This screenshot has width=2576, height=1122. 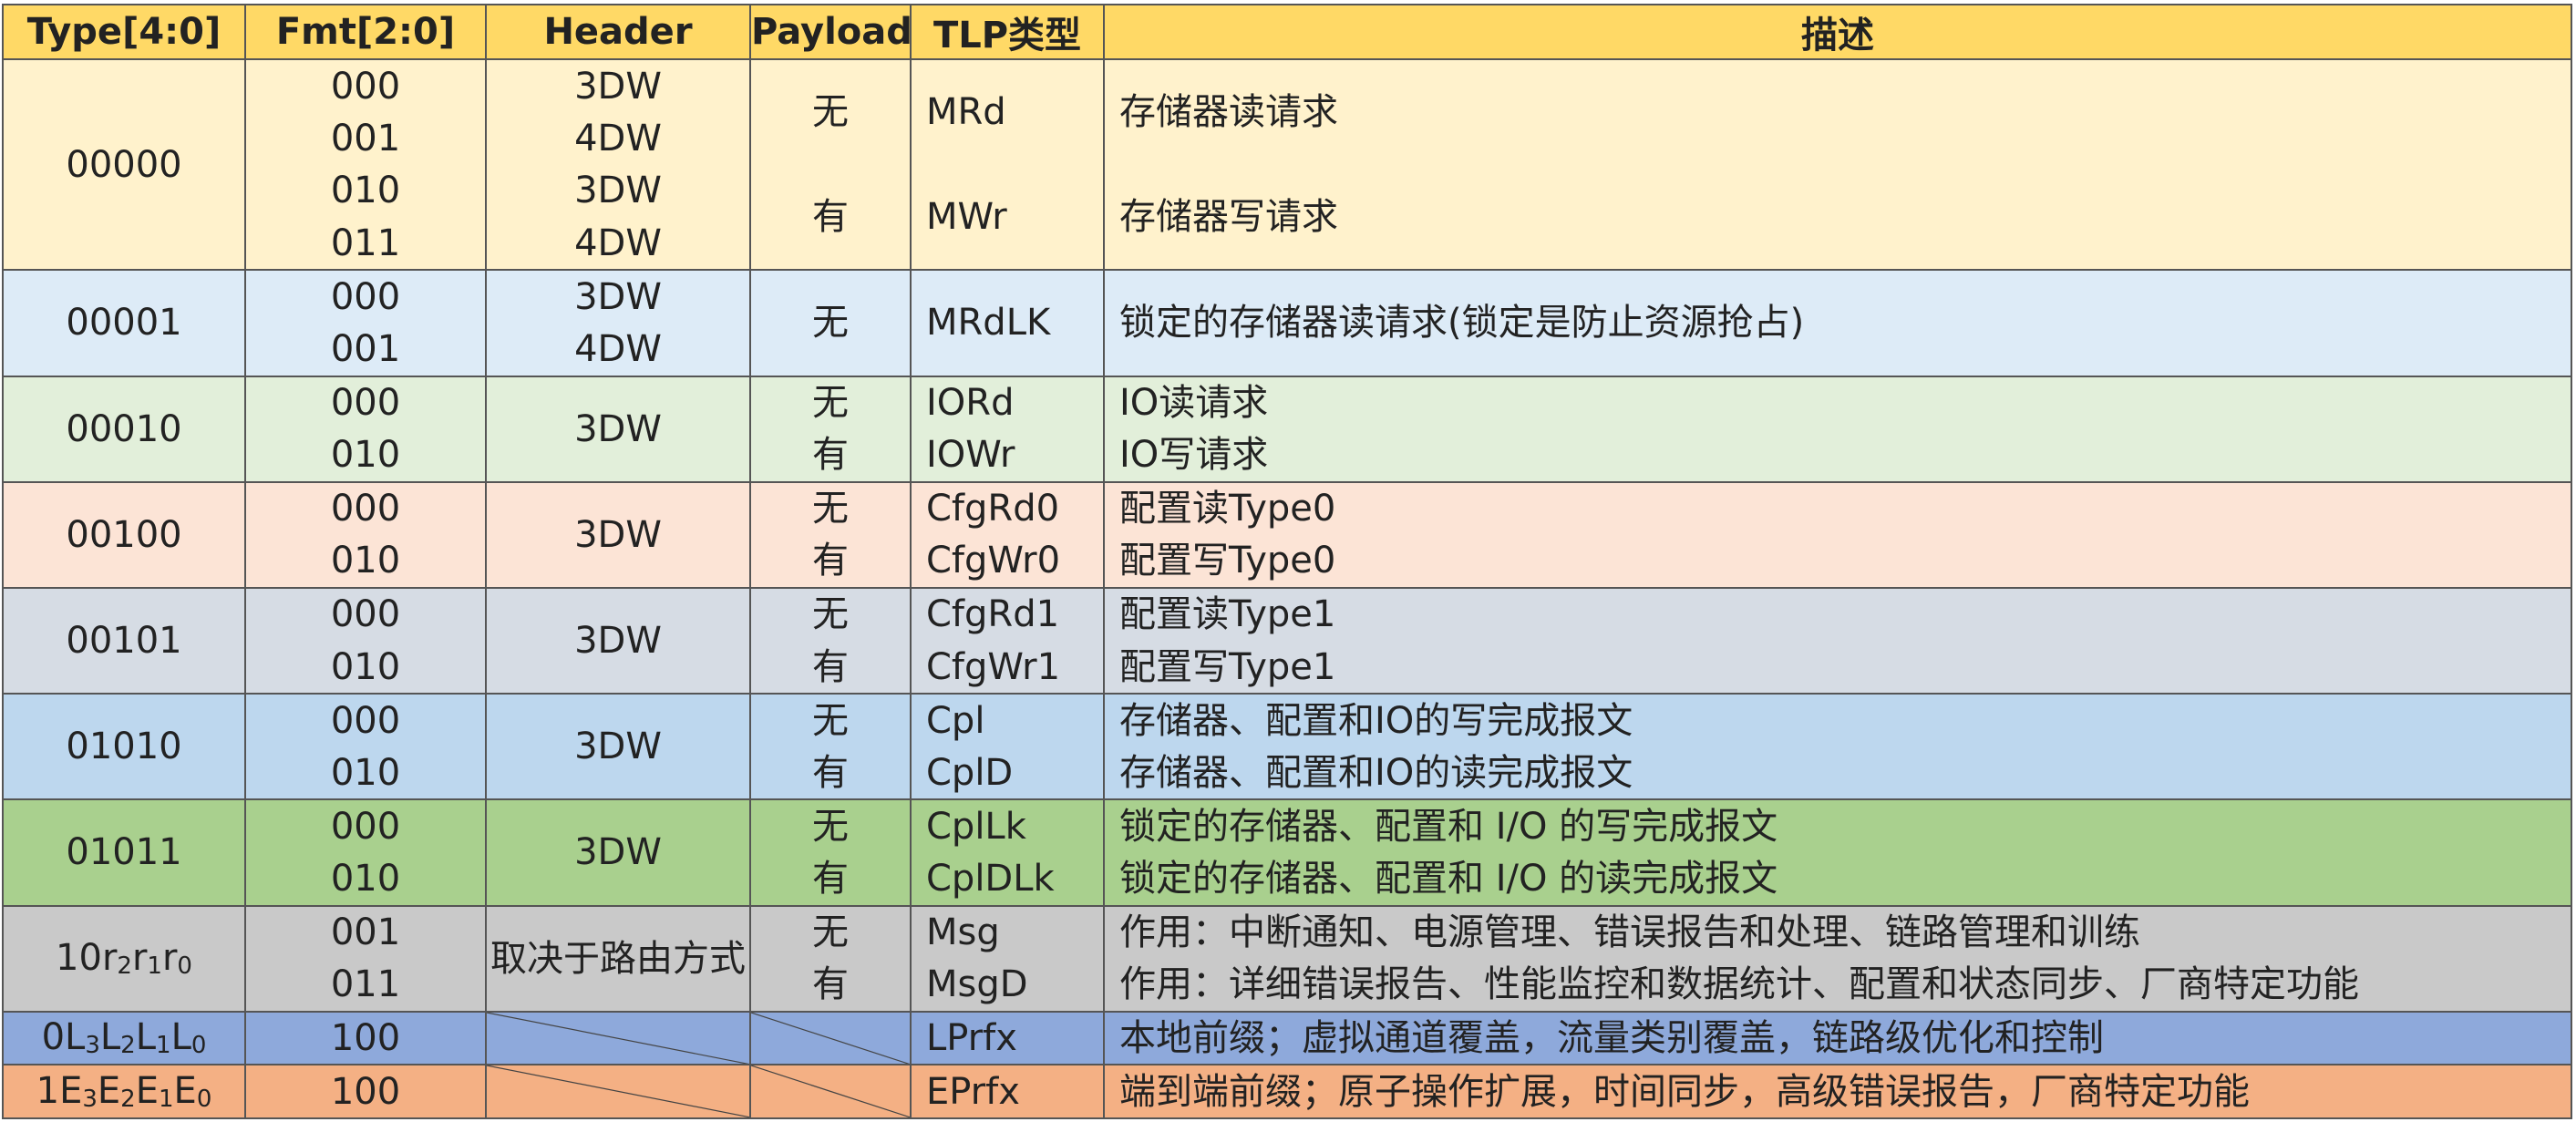 What do you see at coordinates (79, 957) in the screenshot?
I see `type-part: 10` at bounding box center [79, 957].